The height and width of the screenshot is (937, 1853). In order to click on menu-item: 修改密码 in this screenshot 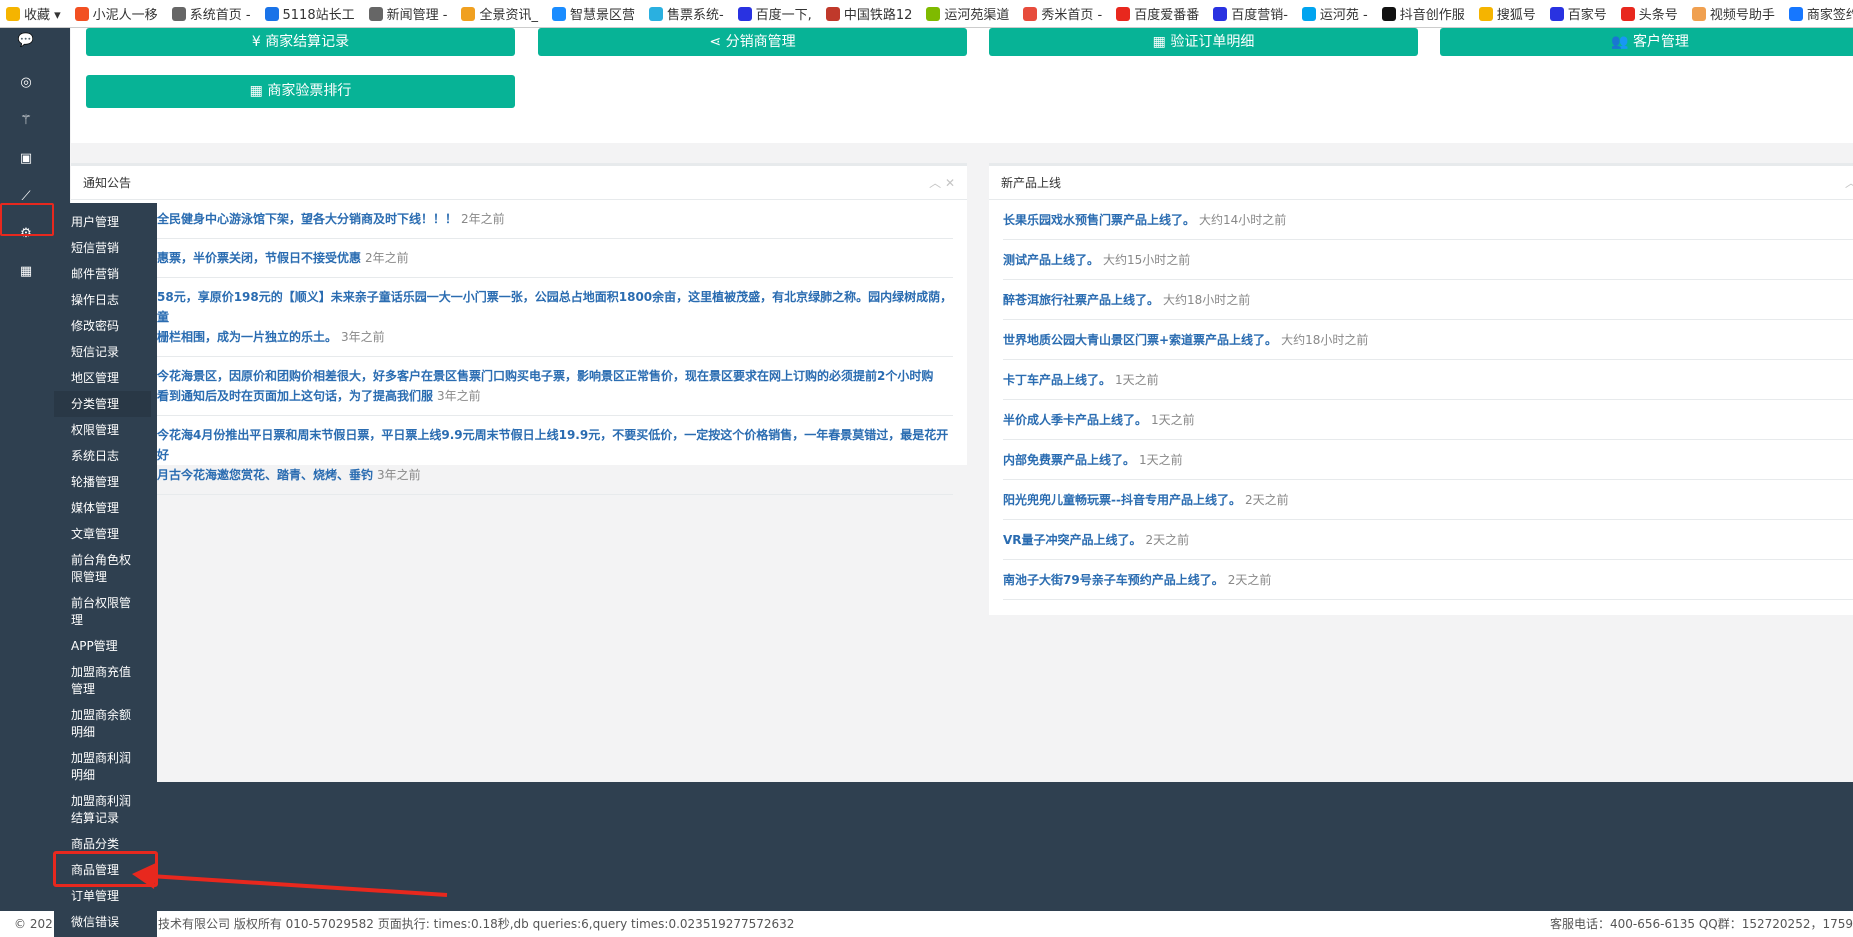, I will do `click(105, 326)`.